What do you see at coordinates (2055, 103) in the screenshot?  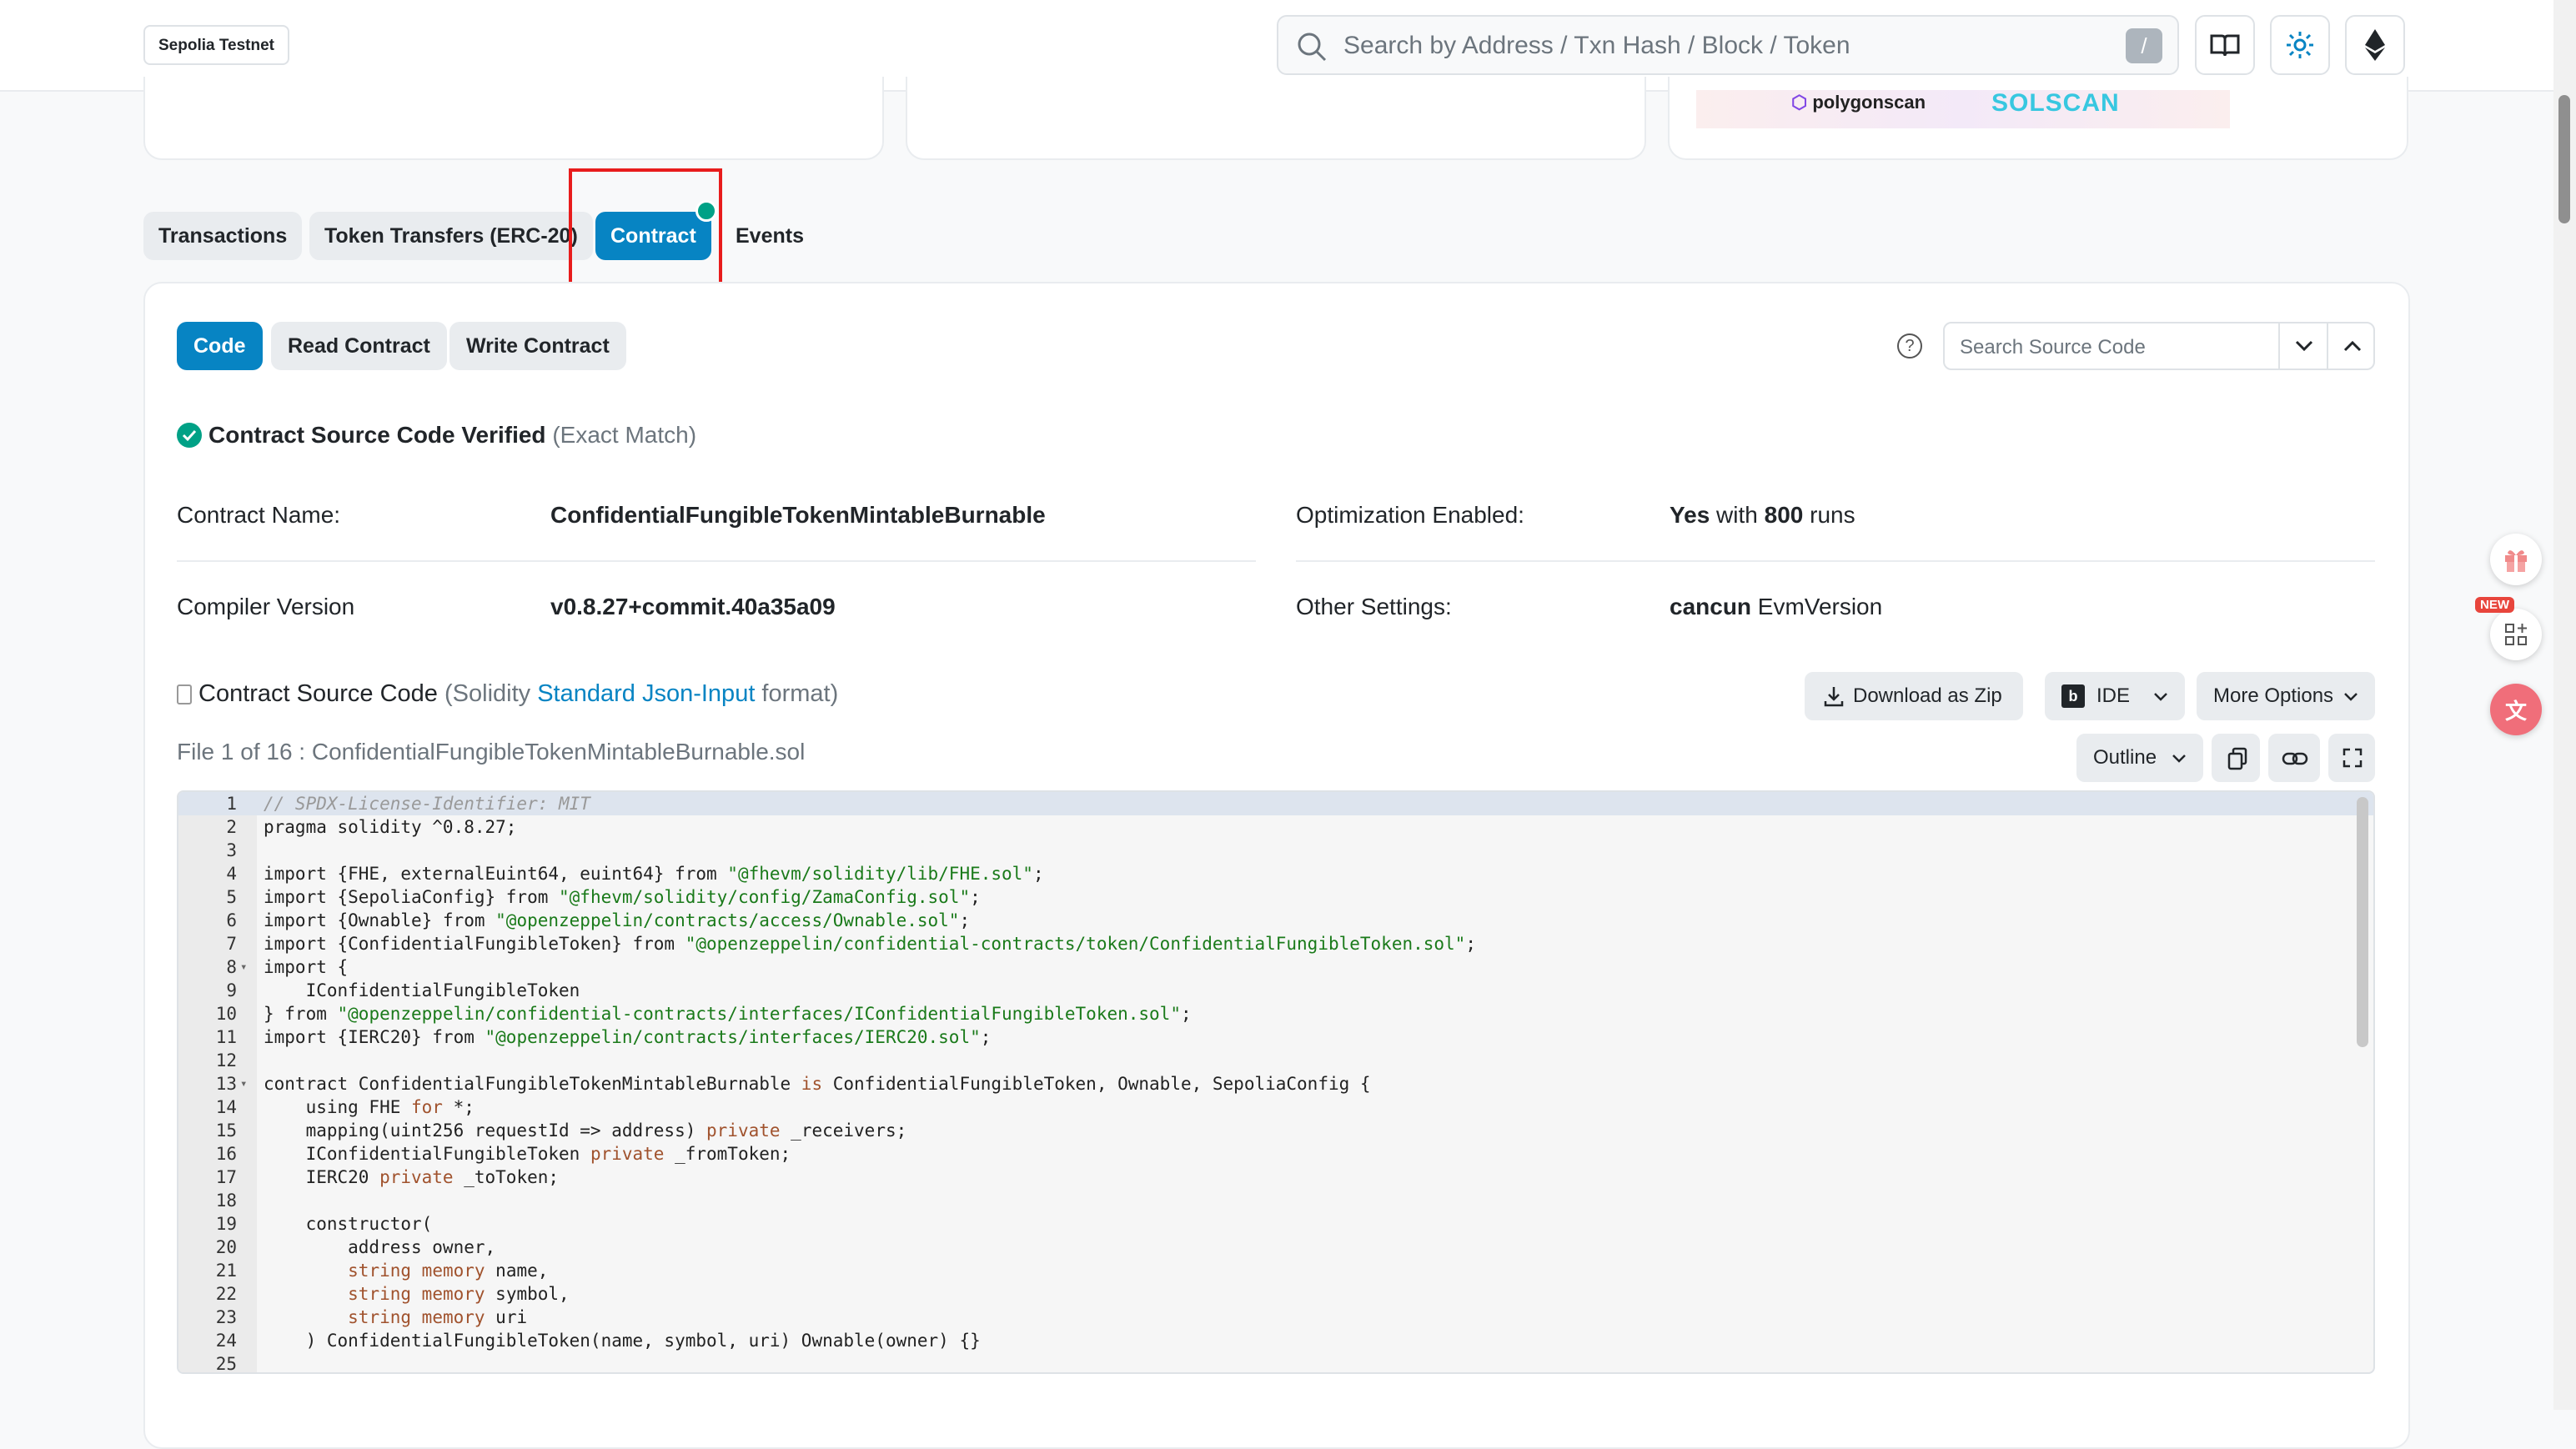 I see `solscan-logo: SOLSCAN` at bounding box center [2055, 103].